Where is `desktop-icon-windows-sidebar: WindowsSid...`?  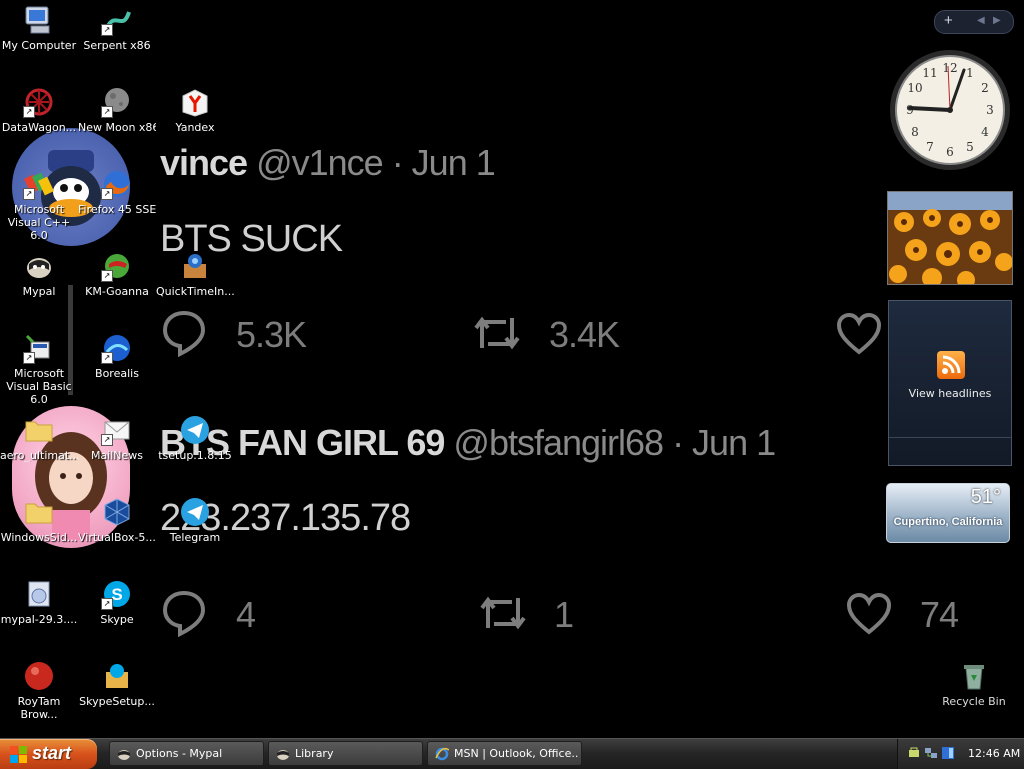 desktop-icon-windows-sidebar: WindowsSid... is located at coordinates (39, 520).